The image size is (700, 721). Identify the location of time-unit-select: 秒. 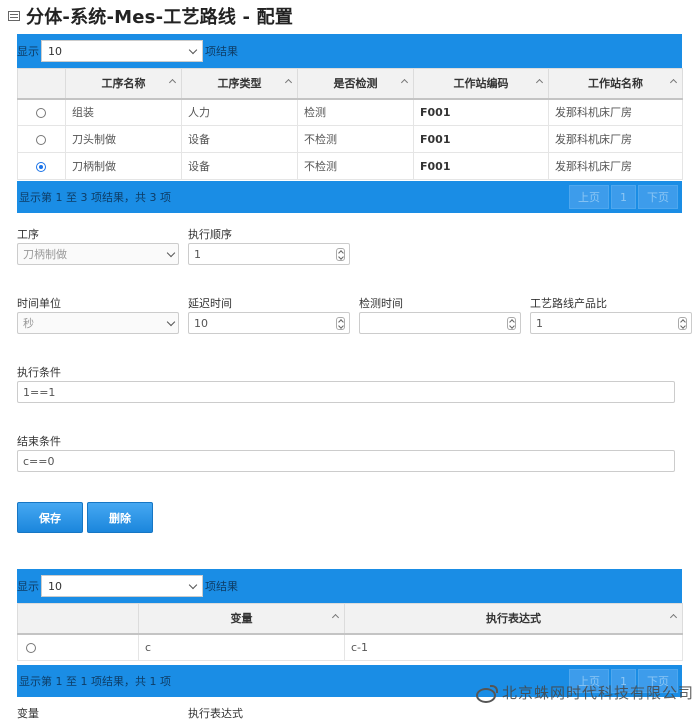
(98, 323).